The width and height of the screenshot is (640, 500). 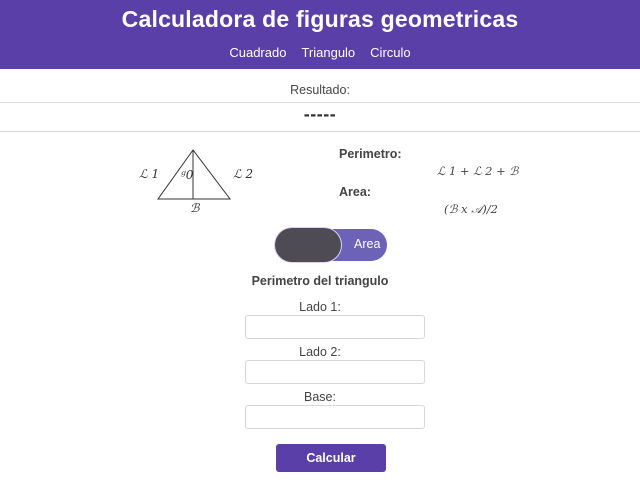 What do you see at coordinates (195, 208) in the screenshot?
I see `base-label: ℬ` at bounding box center [195, 208].